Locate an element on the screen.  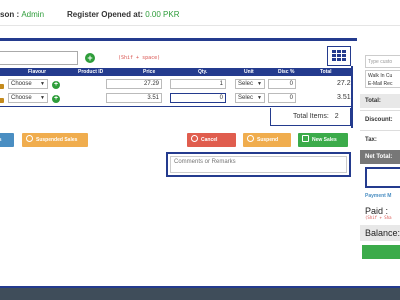
suspended-sales-label: Suspended Sales is located at coordinates (57, 140).